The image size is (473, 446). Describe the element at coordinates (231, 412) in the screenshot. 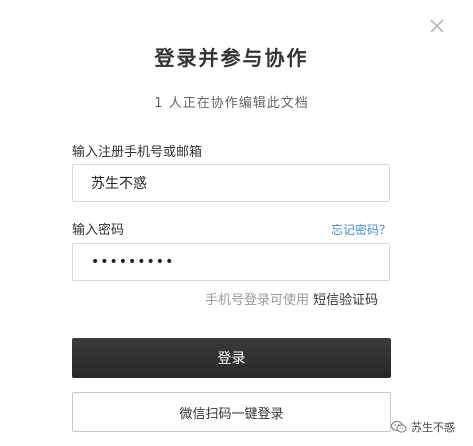

I see `wechat-login-button: 微信扫码一键登录` at that location.